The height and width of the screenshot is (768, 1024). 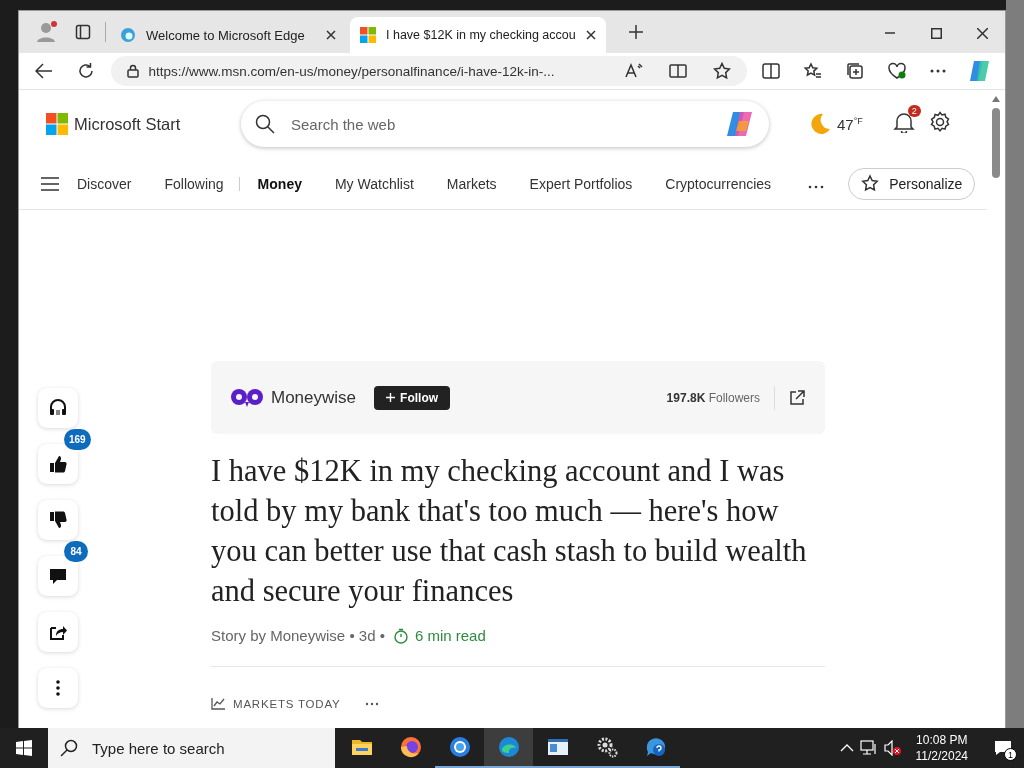 What do you see at coordinates (718, 183) in the screenshot?
I see `nav-link: Cryptocurrencies` at bounding box center [718, 183].